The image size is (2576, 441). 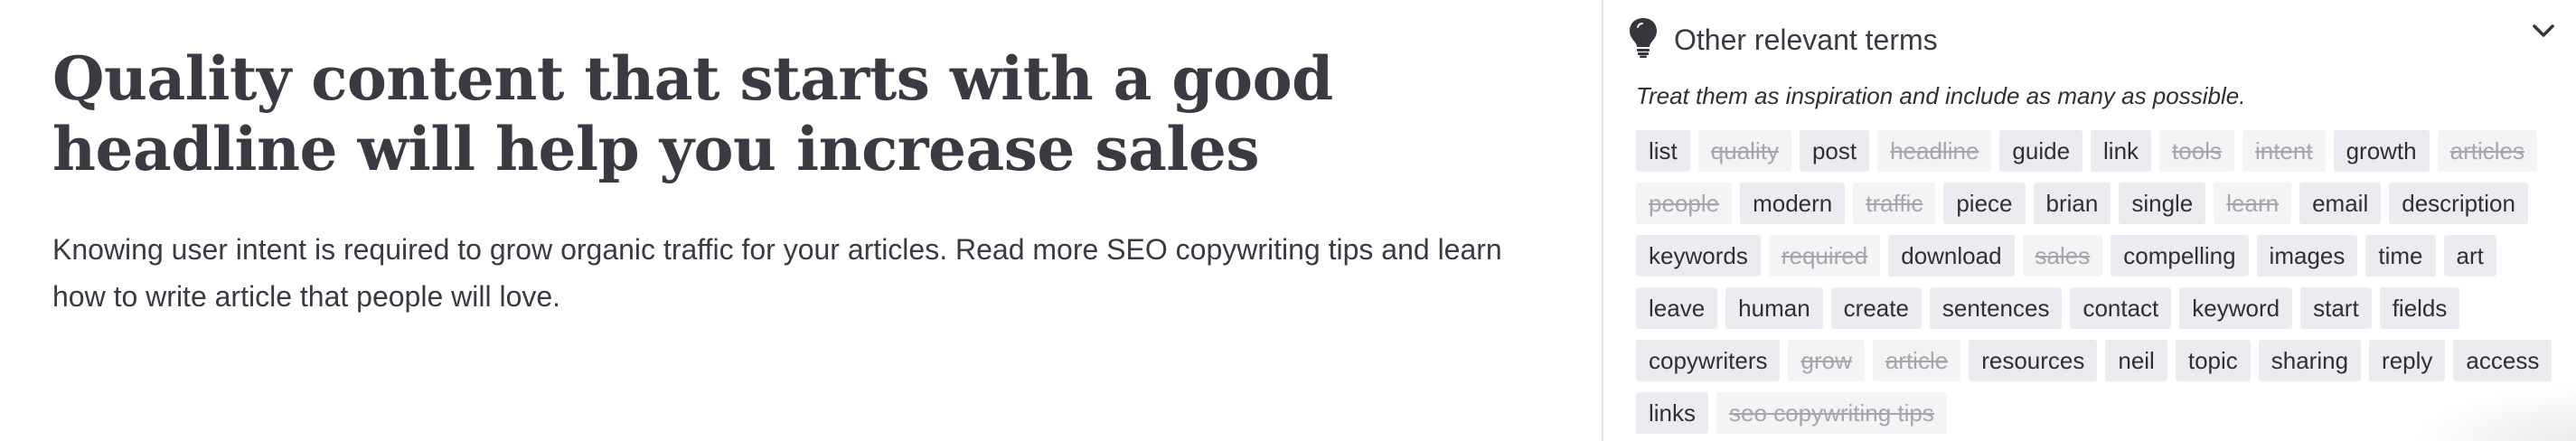 I want to click on term-chip: sentences, so click(x=1996, y=308).